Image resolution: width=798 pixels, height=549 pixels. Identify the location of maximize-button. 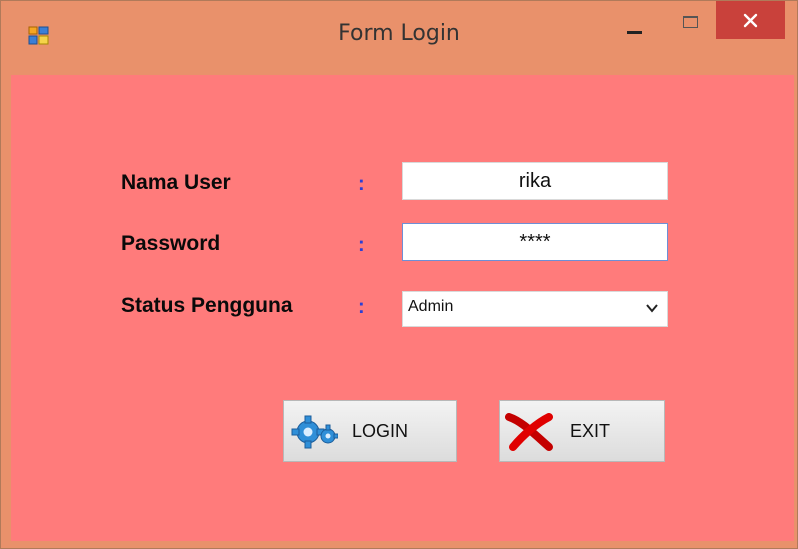
(692, 23).